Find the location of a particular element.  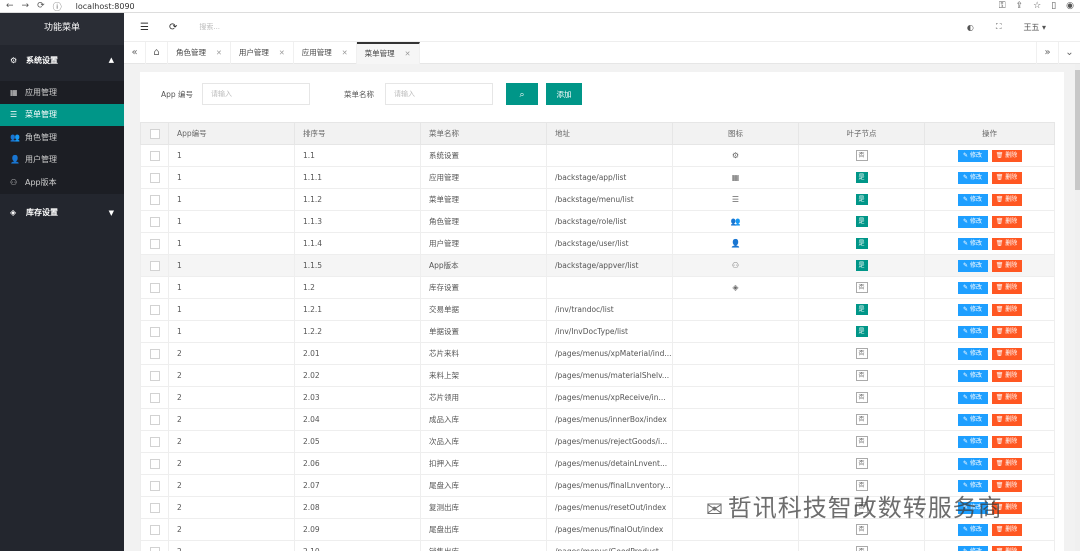

collapse-menu-icon: ☰ is located at coordinates (144, 27).